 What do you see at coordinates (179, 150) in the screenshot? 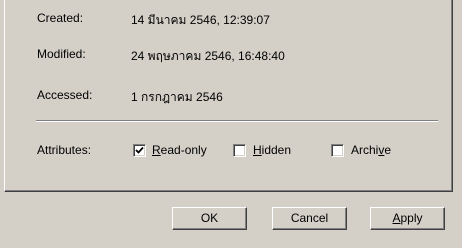
I see `readonly-label: Read-only` at bounding box center [179, 150].